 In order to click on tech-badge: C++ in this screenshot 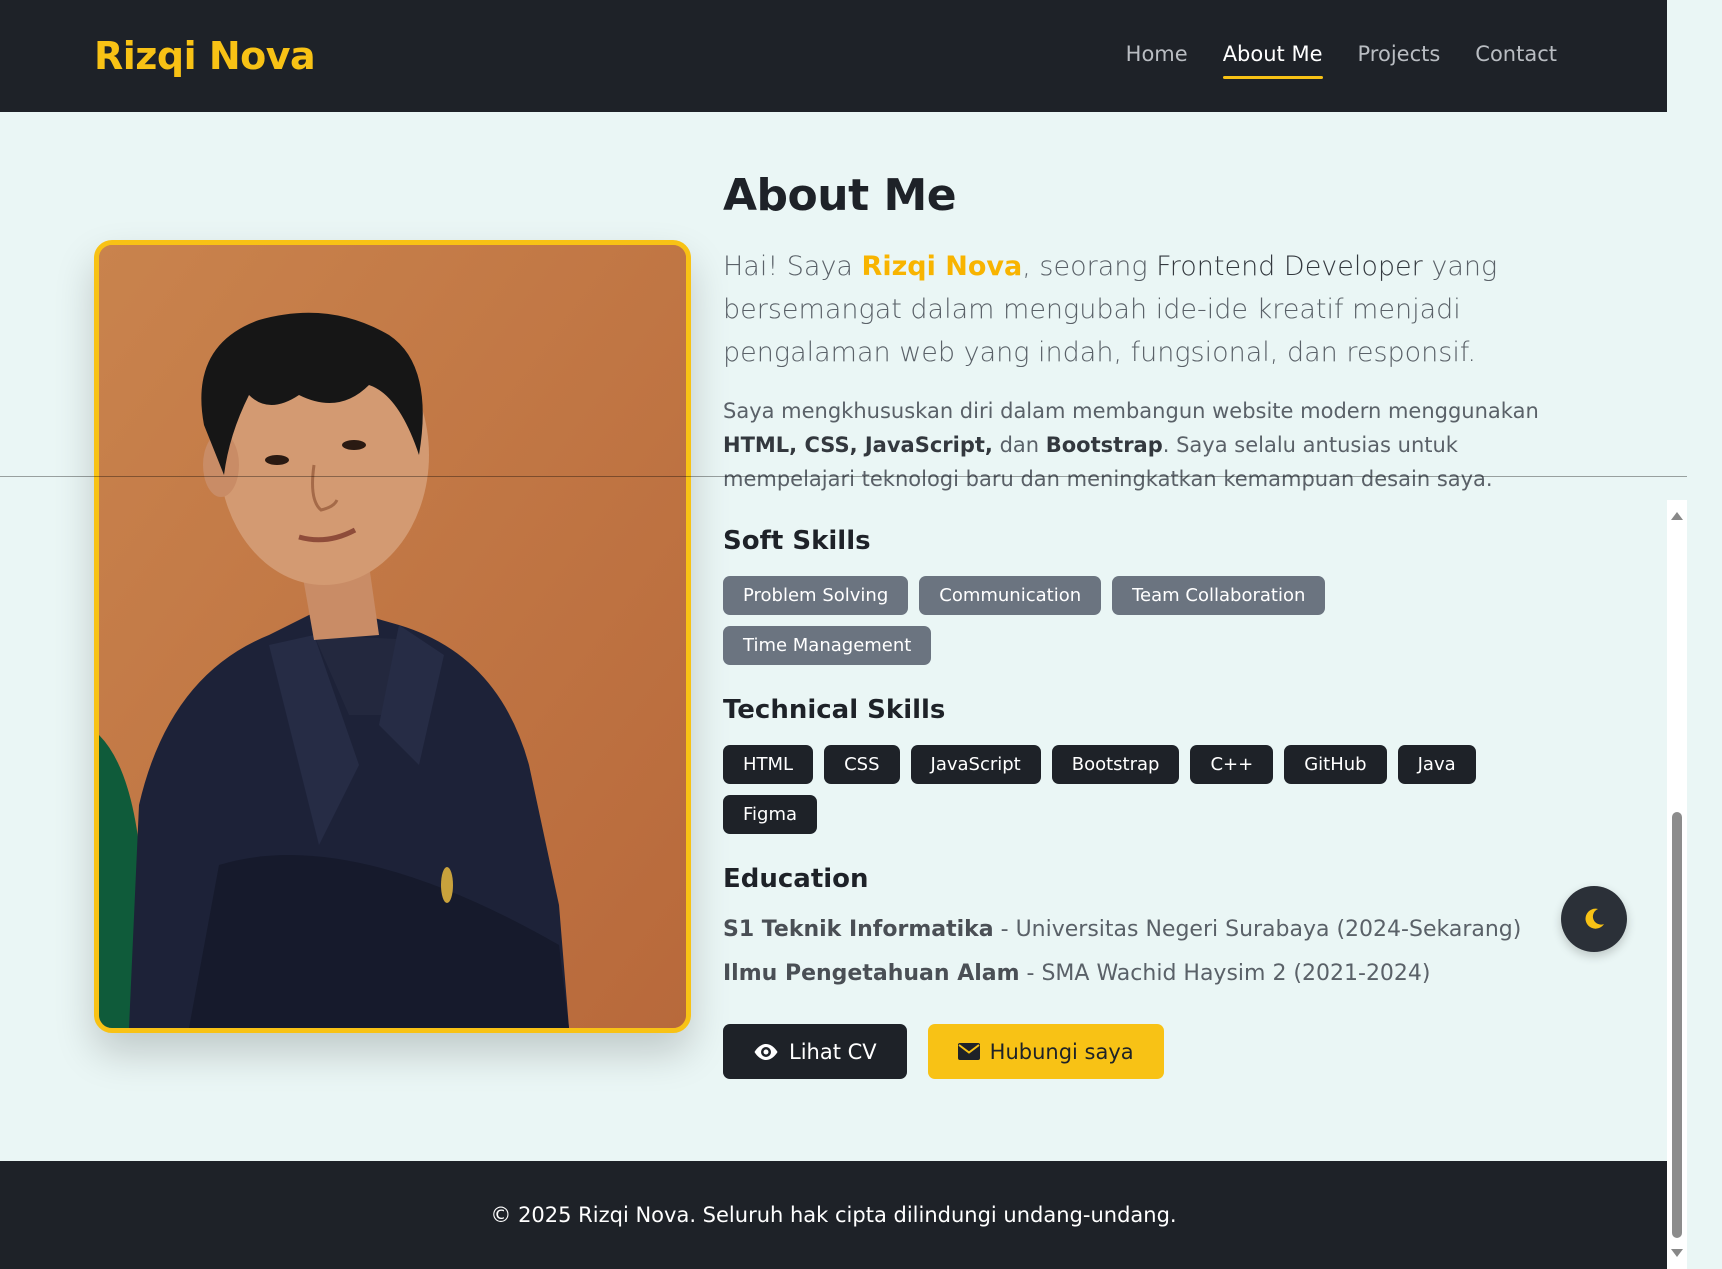, I will do `click(1232, 764)`.